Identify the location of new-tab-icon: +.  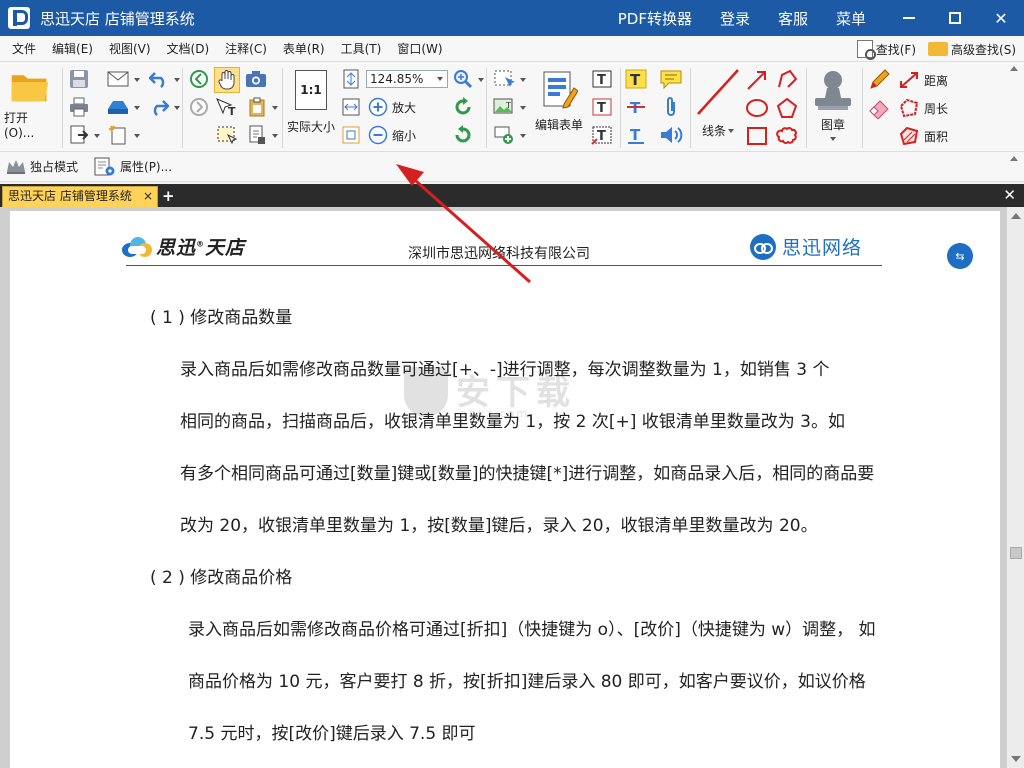
(168, 196).